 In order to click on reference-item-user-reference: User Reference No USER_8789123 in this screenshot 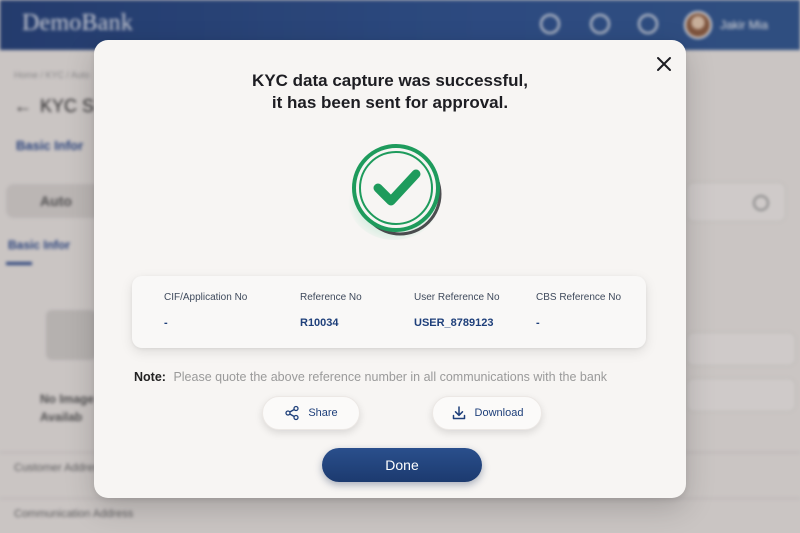, I will do `click(457, 310)`.